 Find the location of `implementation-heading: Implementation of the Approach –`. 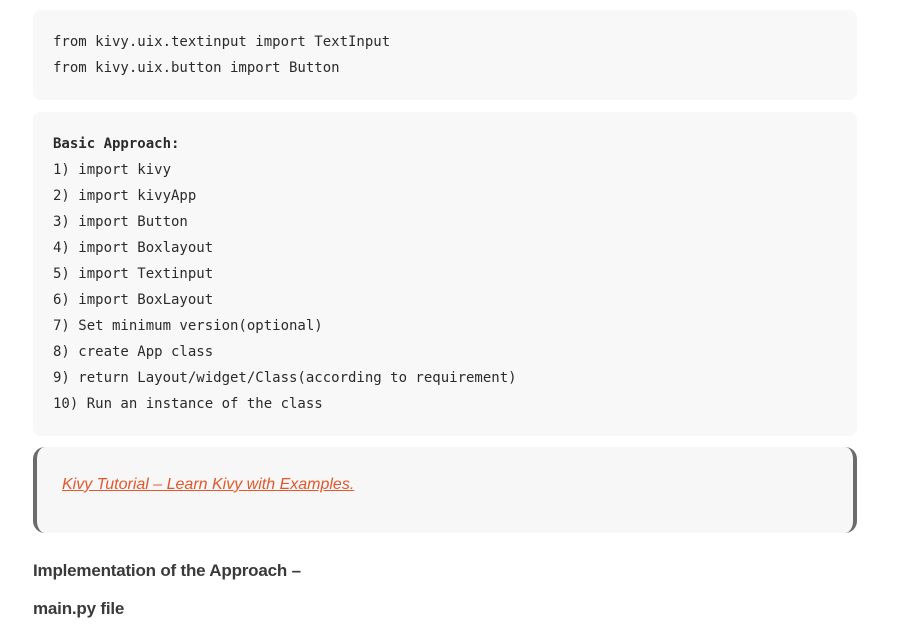

implementation-heading: Implementation of the Approach – is located at coordinates (167, 570).